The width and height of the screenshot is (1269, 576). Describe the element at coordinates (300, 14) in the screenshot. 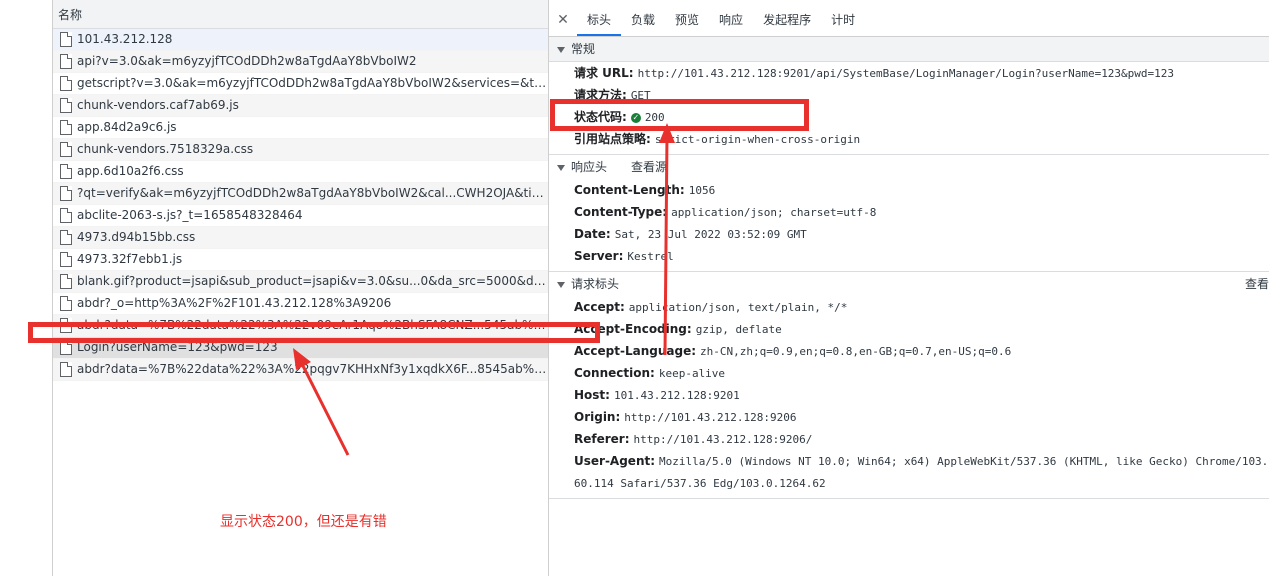

I see `name-column-header: 名称` at that location.